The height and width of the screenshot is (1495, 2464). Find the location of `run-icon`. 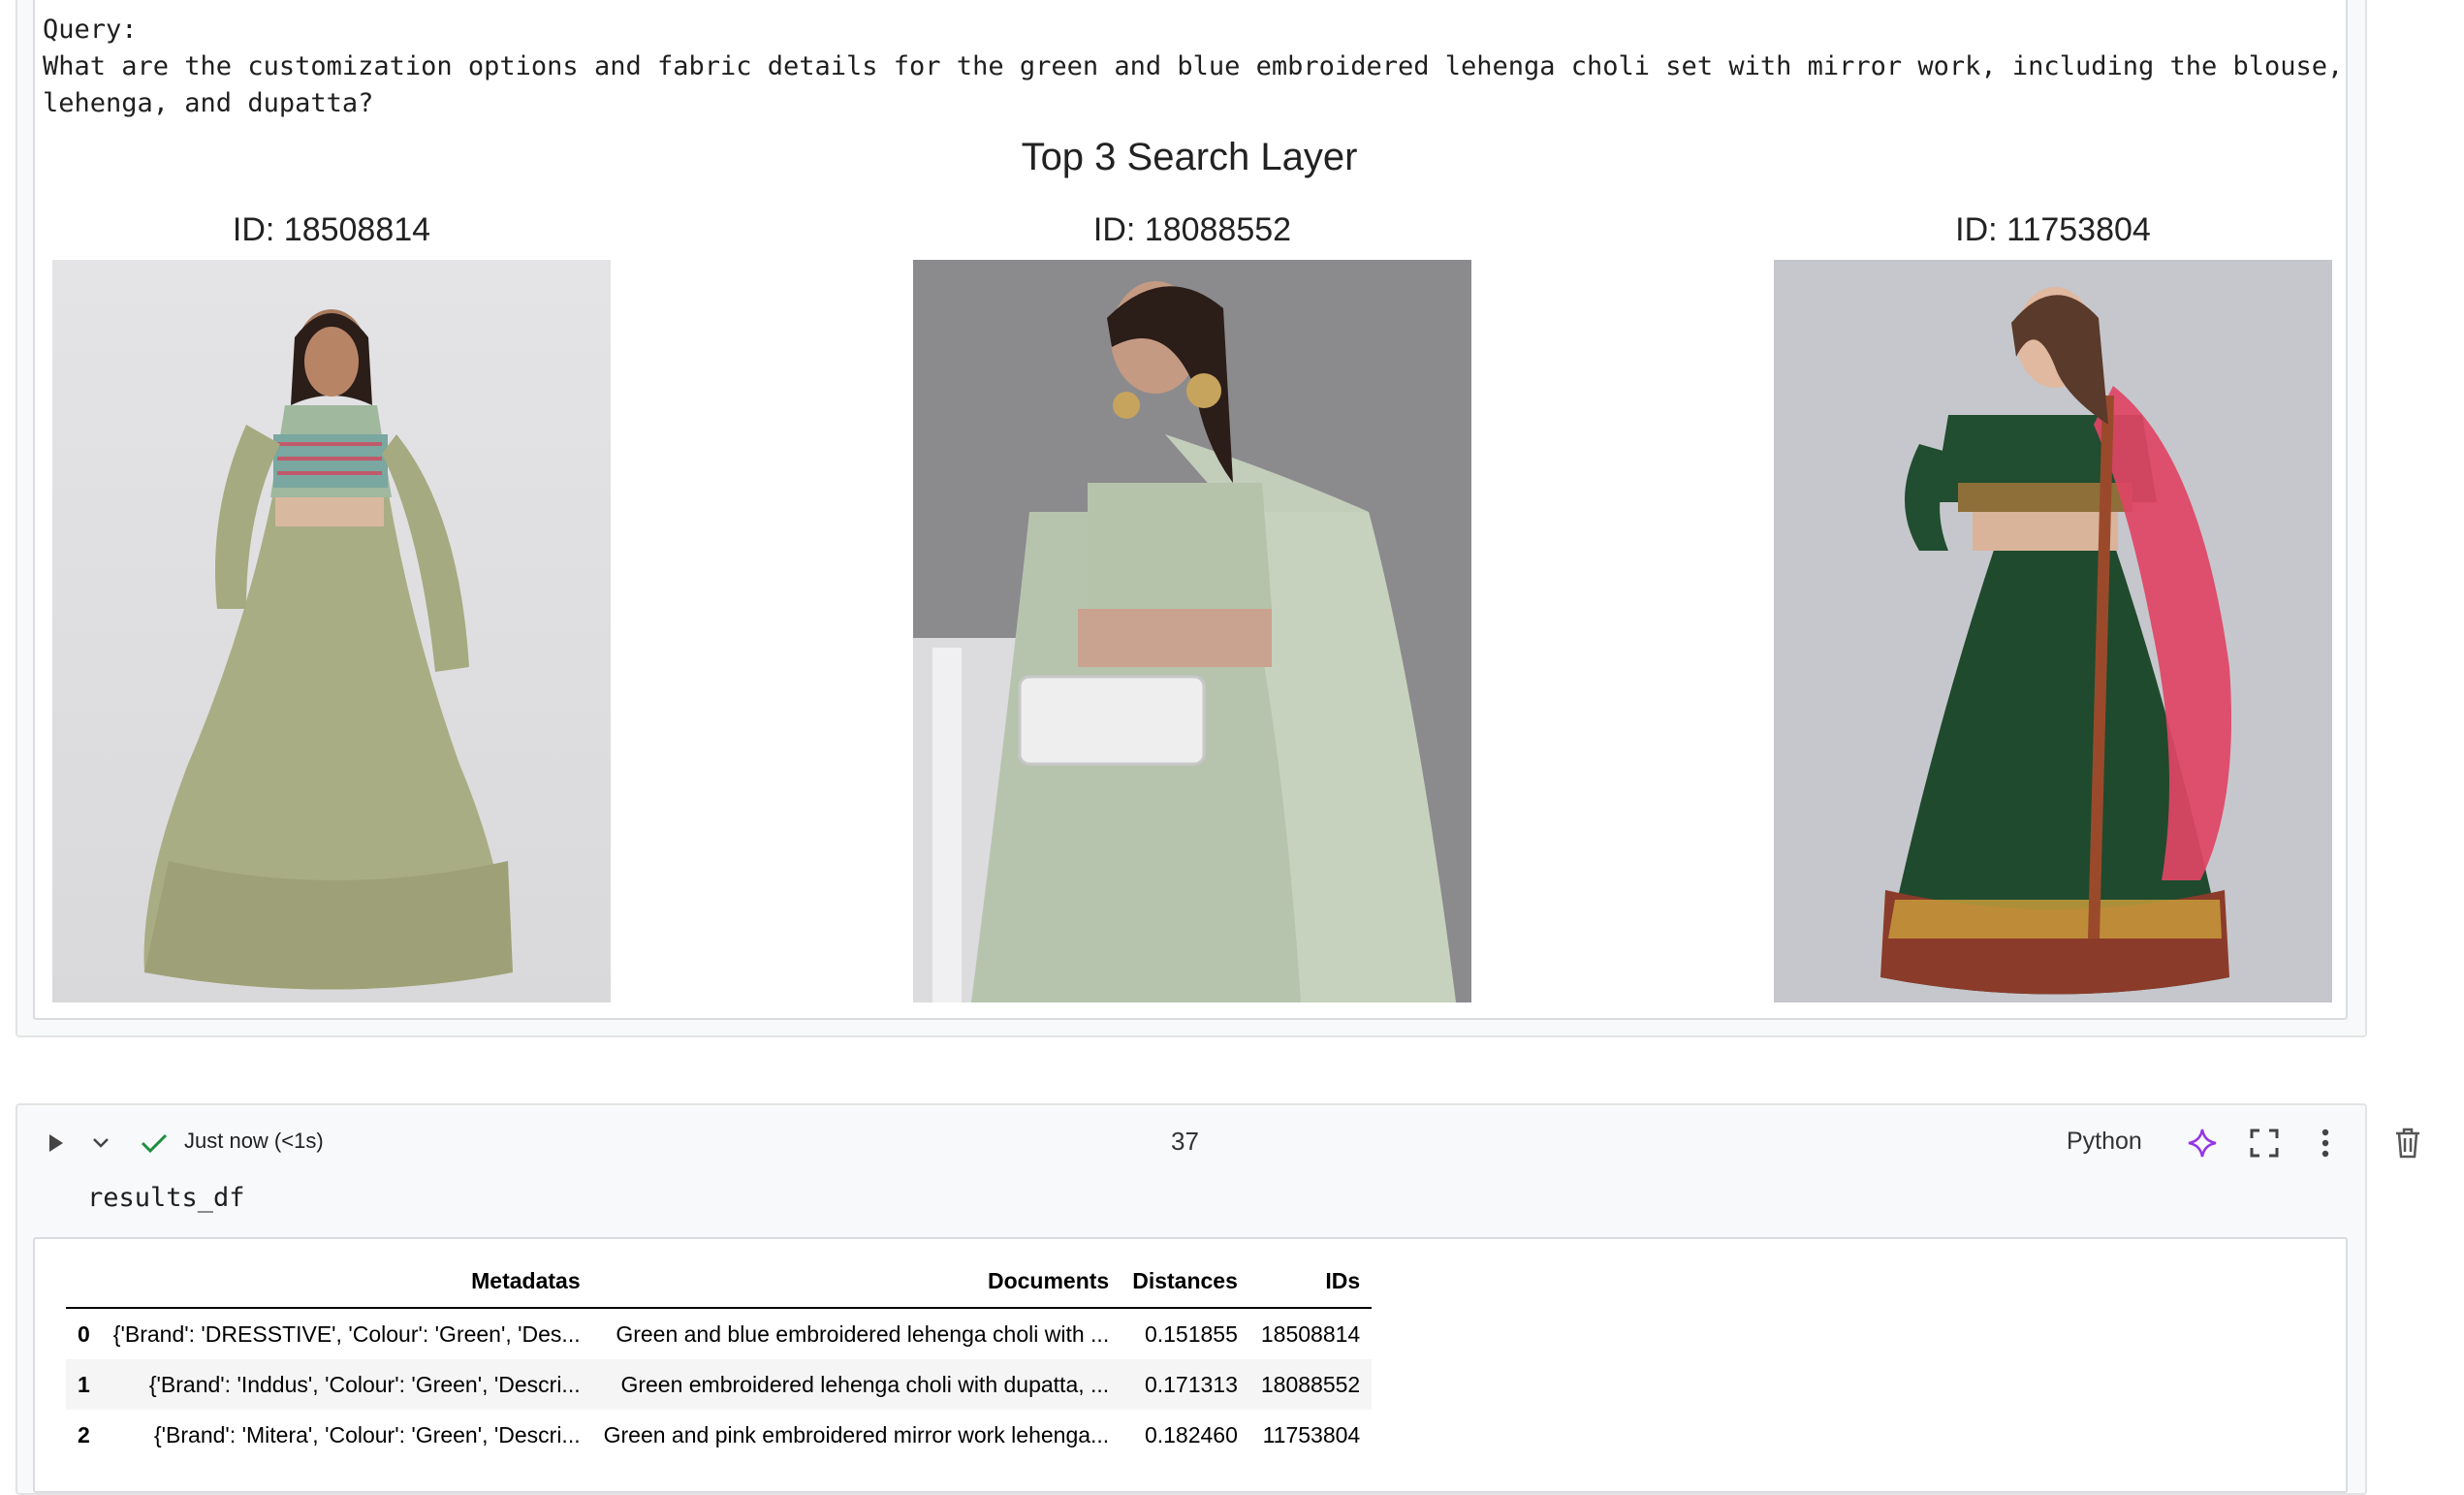

run-icon is located at coordinates (56, 1143).